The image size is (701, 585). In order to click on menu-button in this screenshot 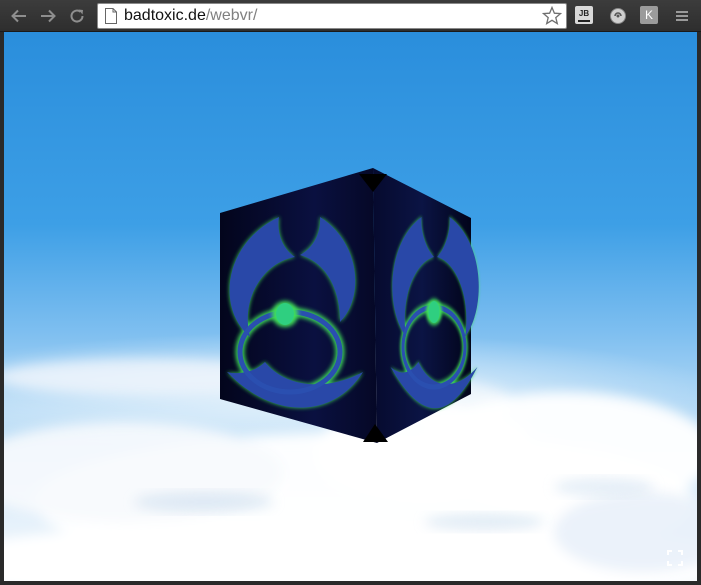, I will do `click(682, 16)`.